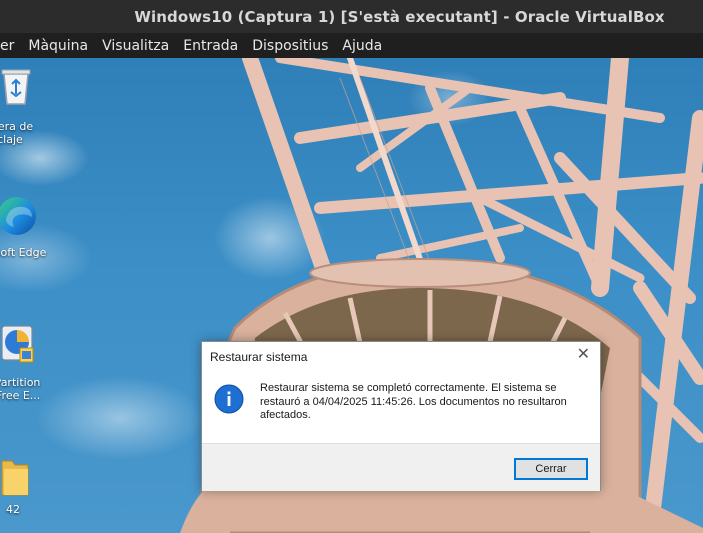 The width and height of the screenshot is (703, 533). Describe the element at coordinates (583, 355) in the screenshot. I see `close-icon: ✕` at that location.